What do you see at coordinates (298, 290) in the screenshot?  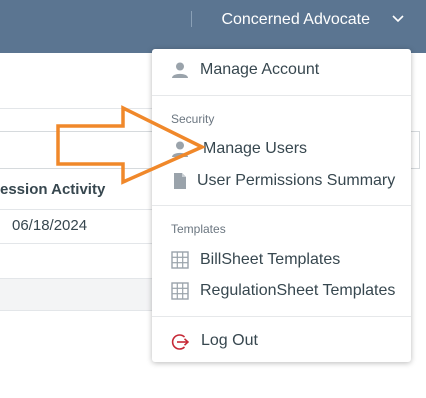 I see `menu-label-regulationsheet-templates: RegulationSheet Templates` at bounding box center [298, 290].